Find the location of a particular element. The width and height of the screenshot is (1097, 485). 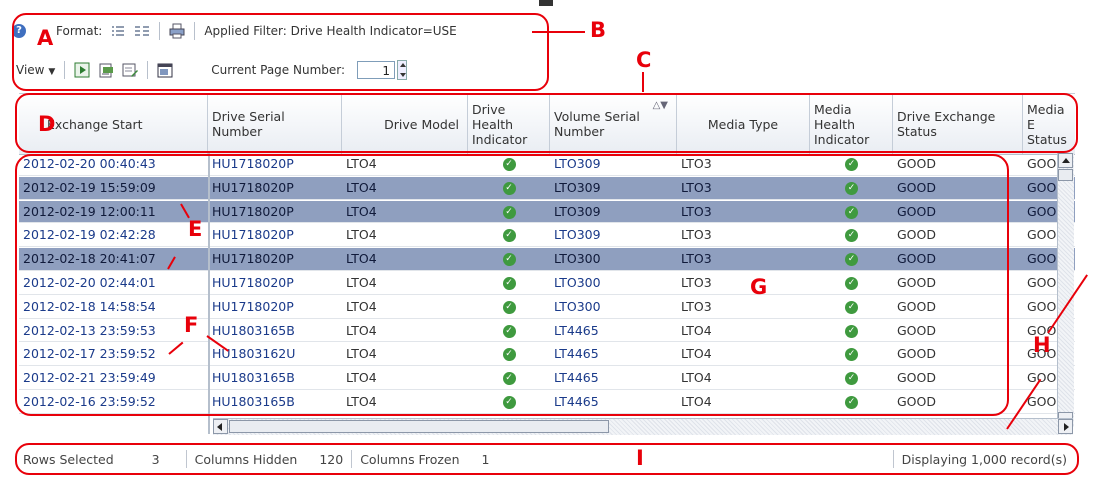

scroll-left-button is located at coordinates (220, 426).